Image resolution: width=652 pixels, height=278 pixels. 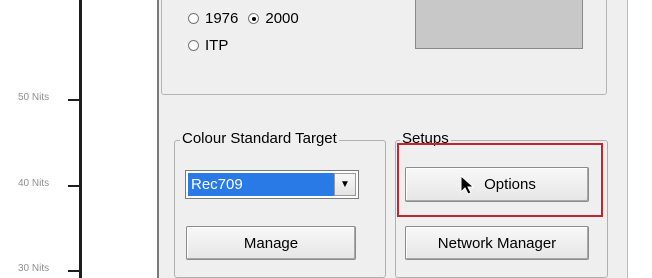 I want to click on colour-standard-value: Rec709, so click(x=261, y=184).